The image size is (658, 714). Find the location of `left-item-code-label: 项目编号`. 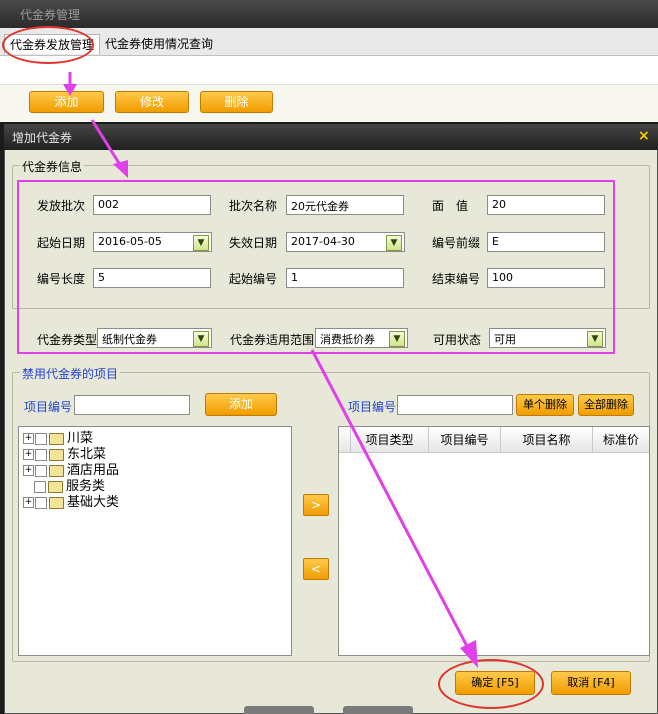

left-item-code-label: 项目编号 is located at coordinates (48, 407).